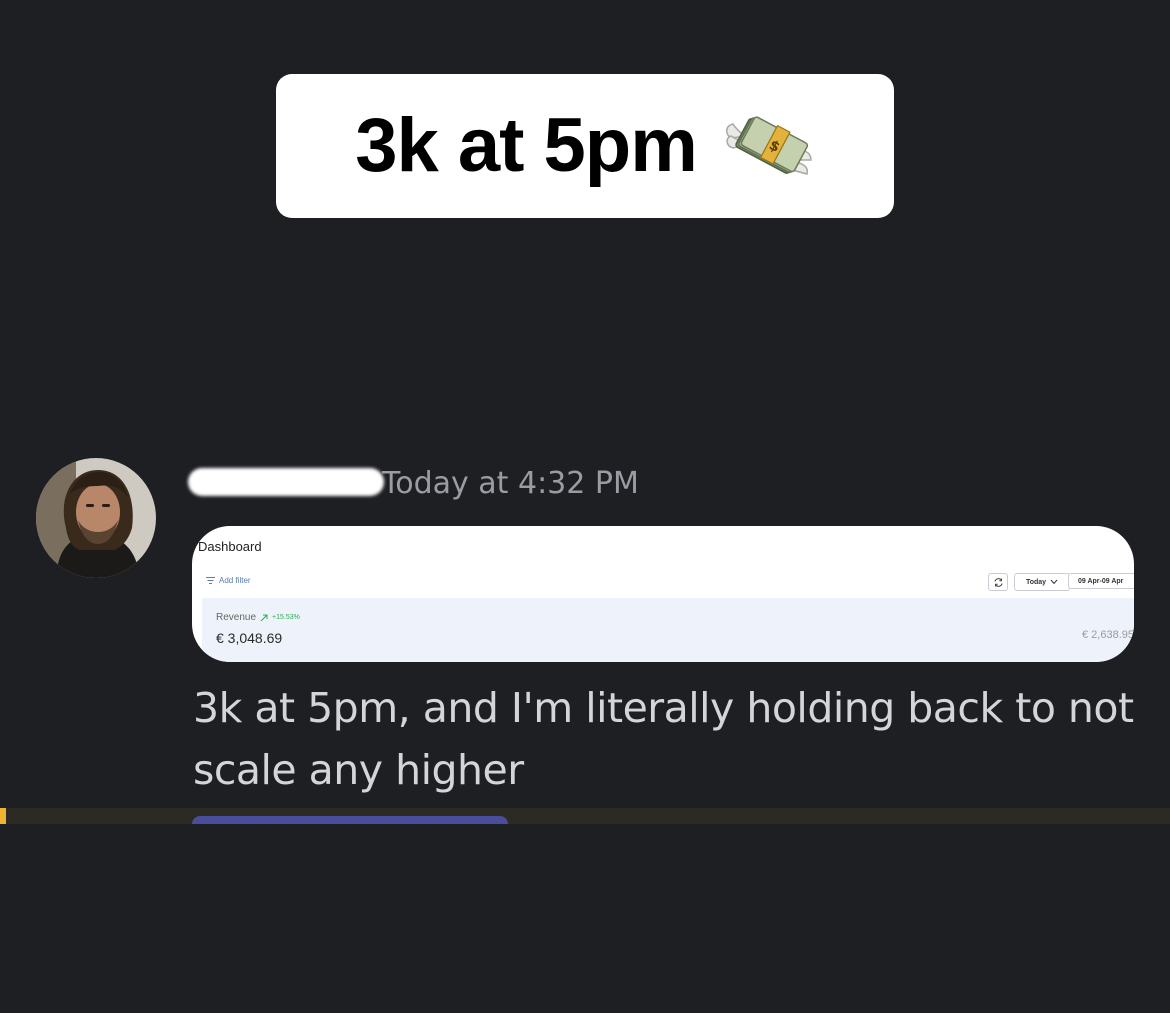 The width and height of the screenshot is (1170, 1013). I want to click on message-timestamp: Today at 4:32 PM, so click(510, 483).